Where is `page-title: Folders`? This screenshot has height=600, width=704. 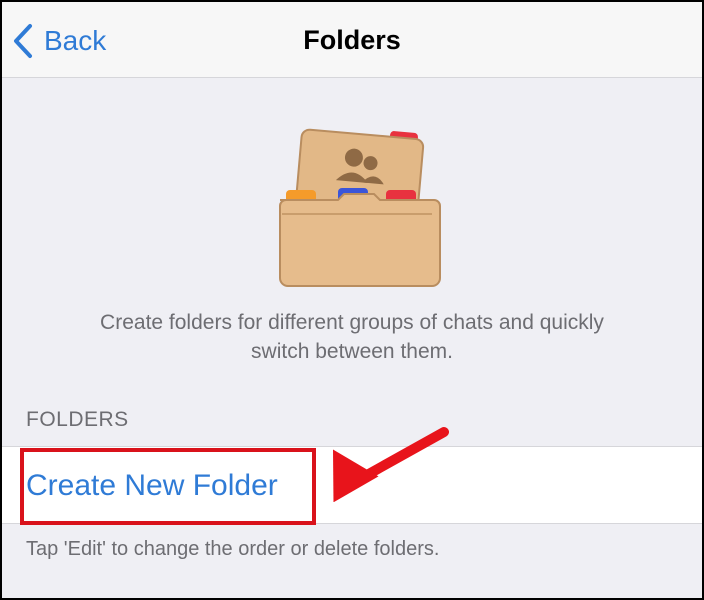 page-title: Folders is located at coordinates (352, 39).